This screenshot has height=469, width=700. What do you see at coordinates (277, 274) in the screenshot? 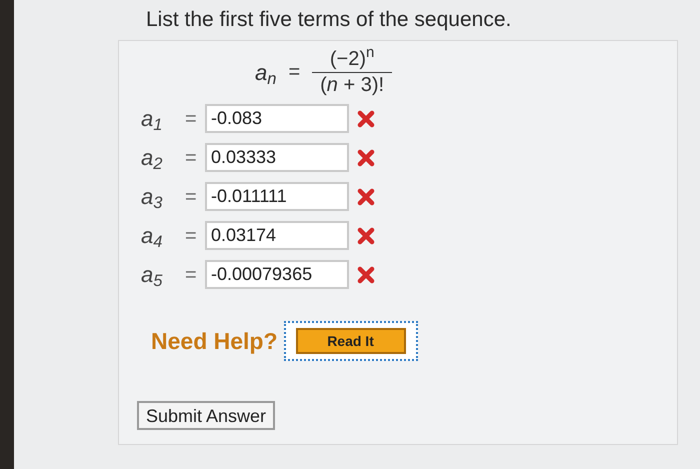
I see `answer-field: -0.00079365` at bounding box center [277, 274].